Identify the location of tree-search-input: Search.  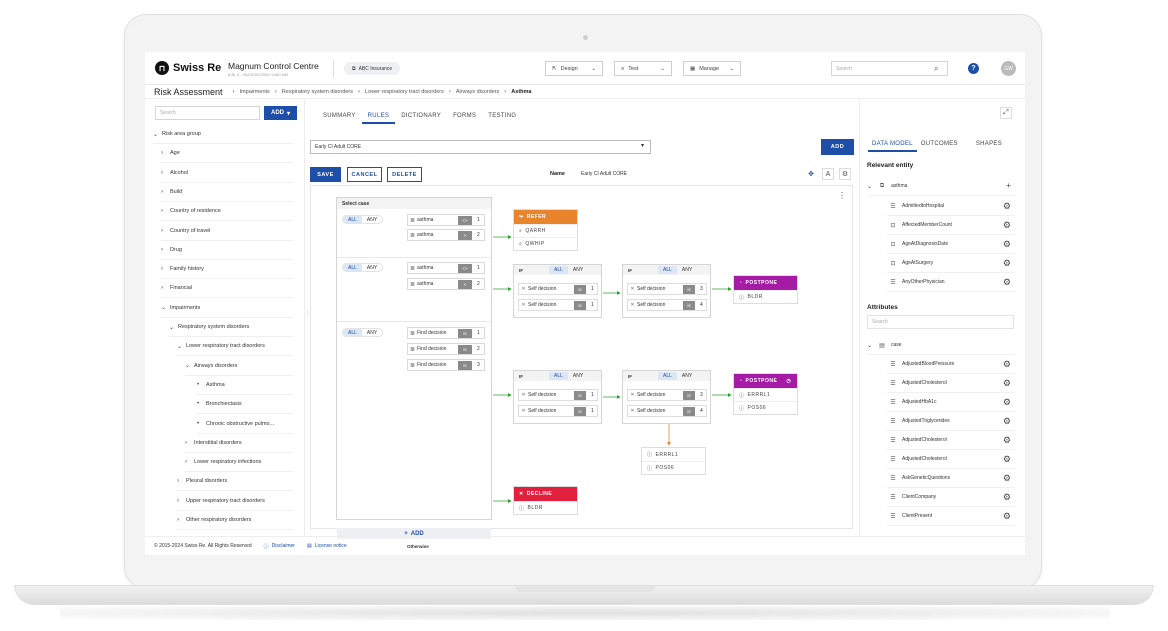
(207, 113).